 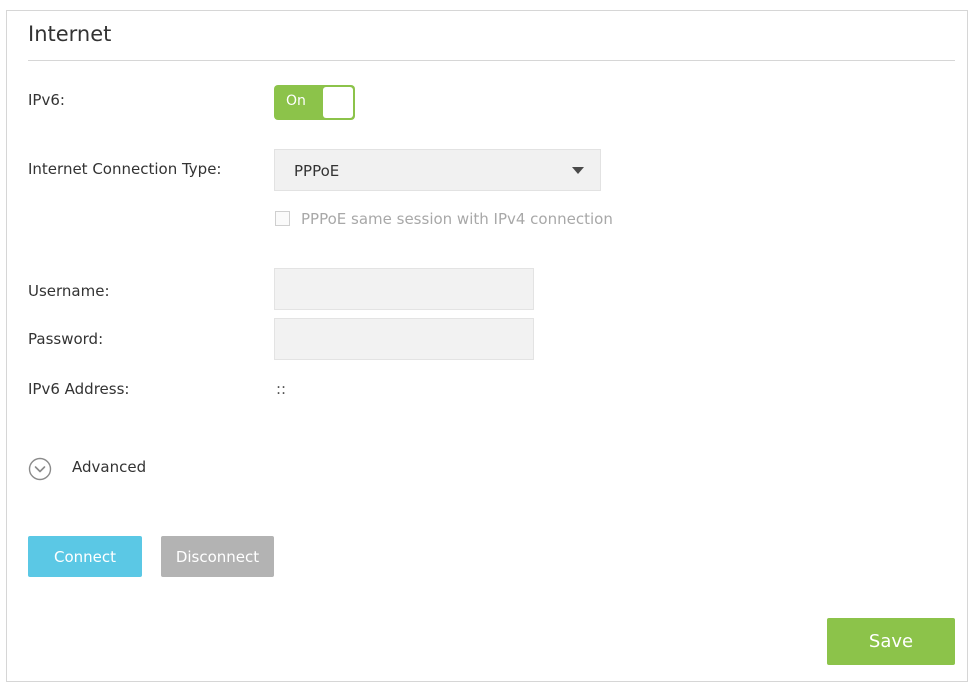 I want to click on ipv6-toggle-text: On, so click(x=296, y=101).